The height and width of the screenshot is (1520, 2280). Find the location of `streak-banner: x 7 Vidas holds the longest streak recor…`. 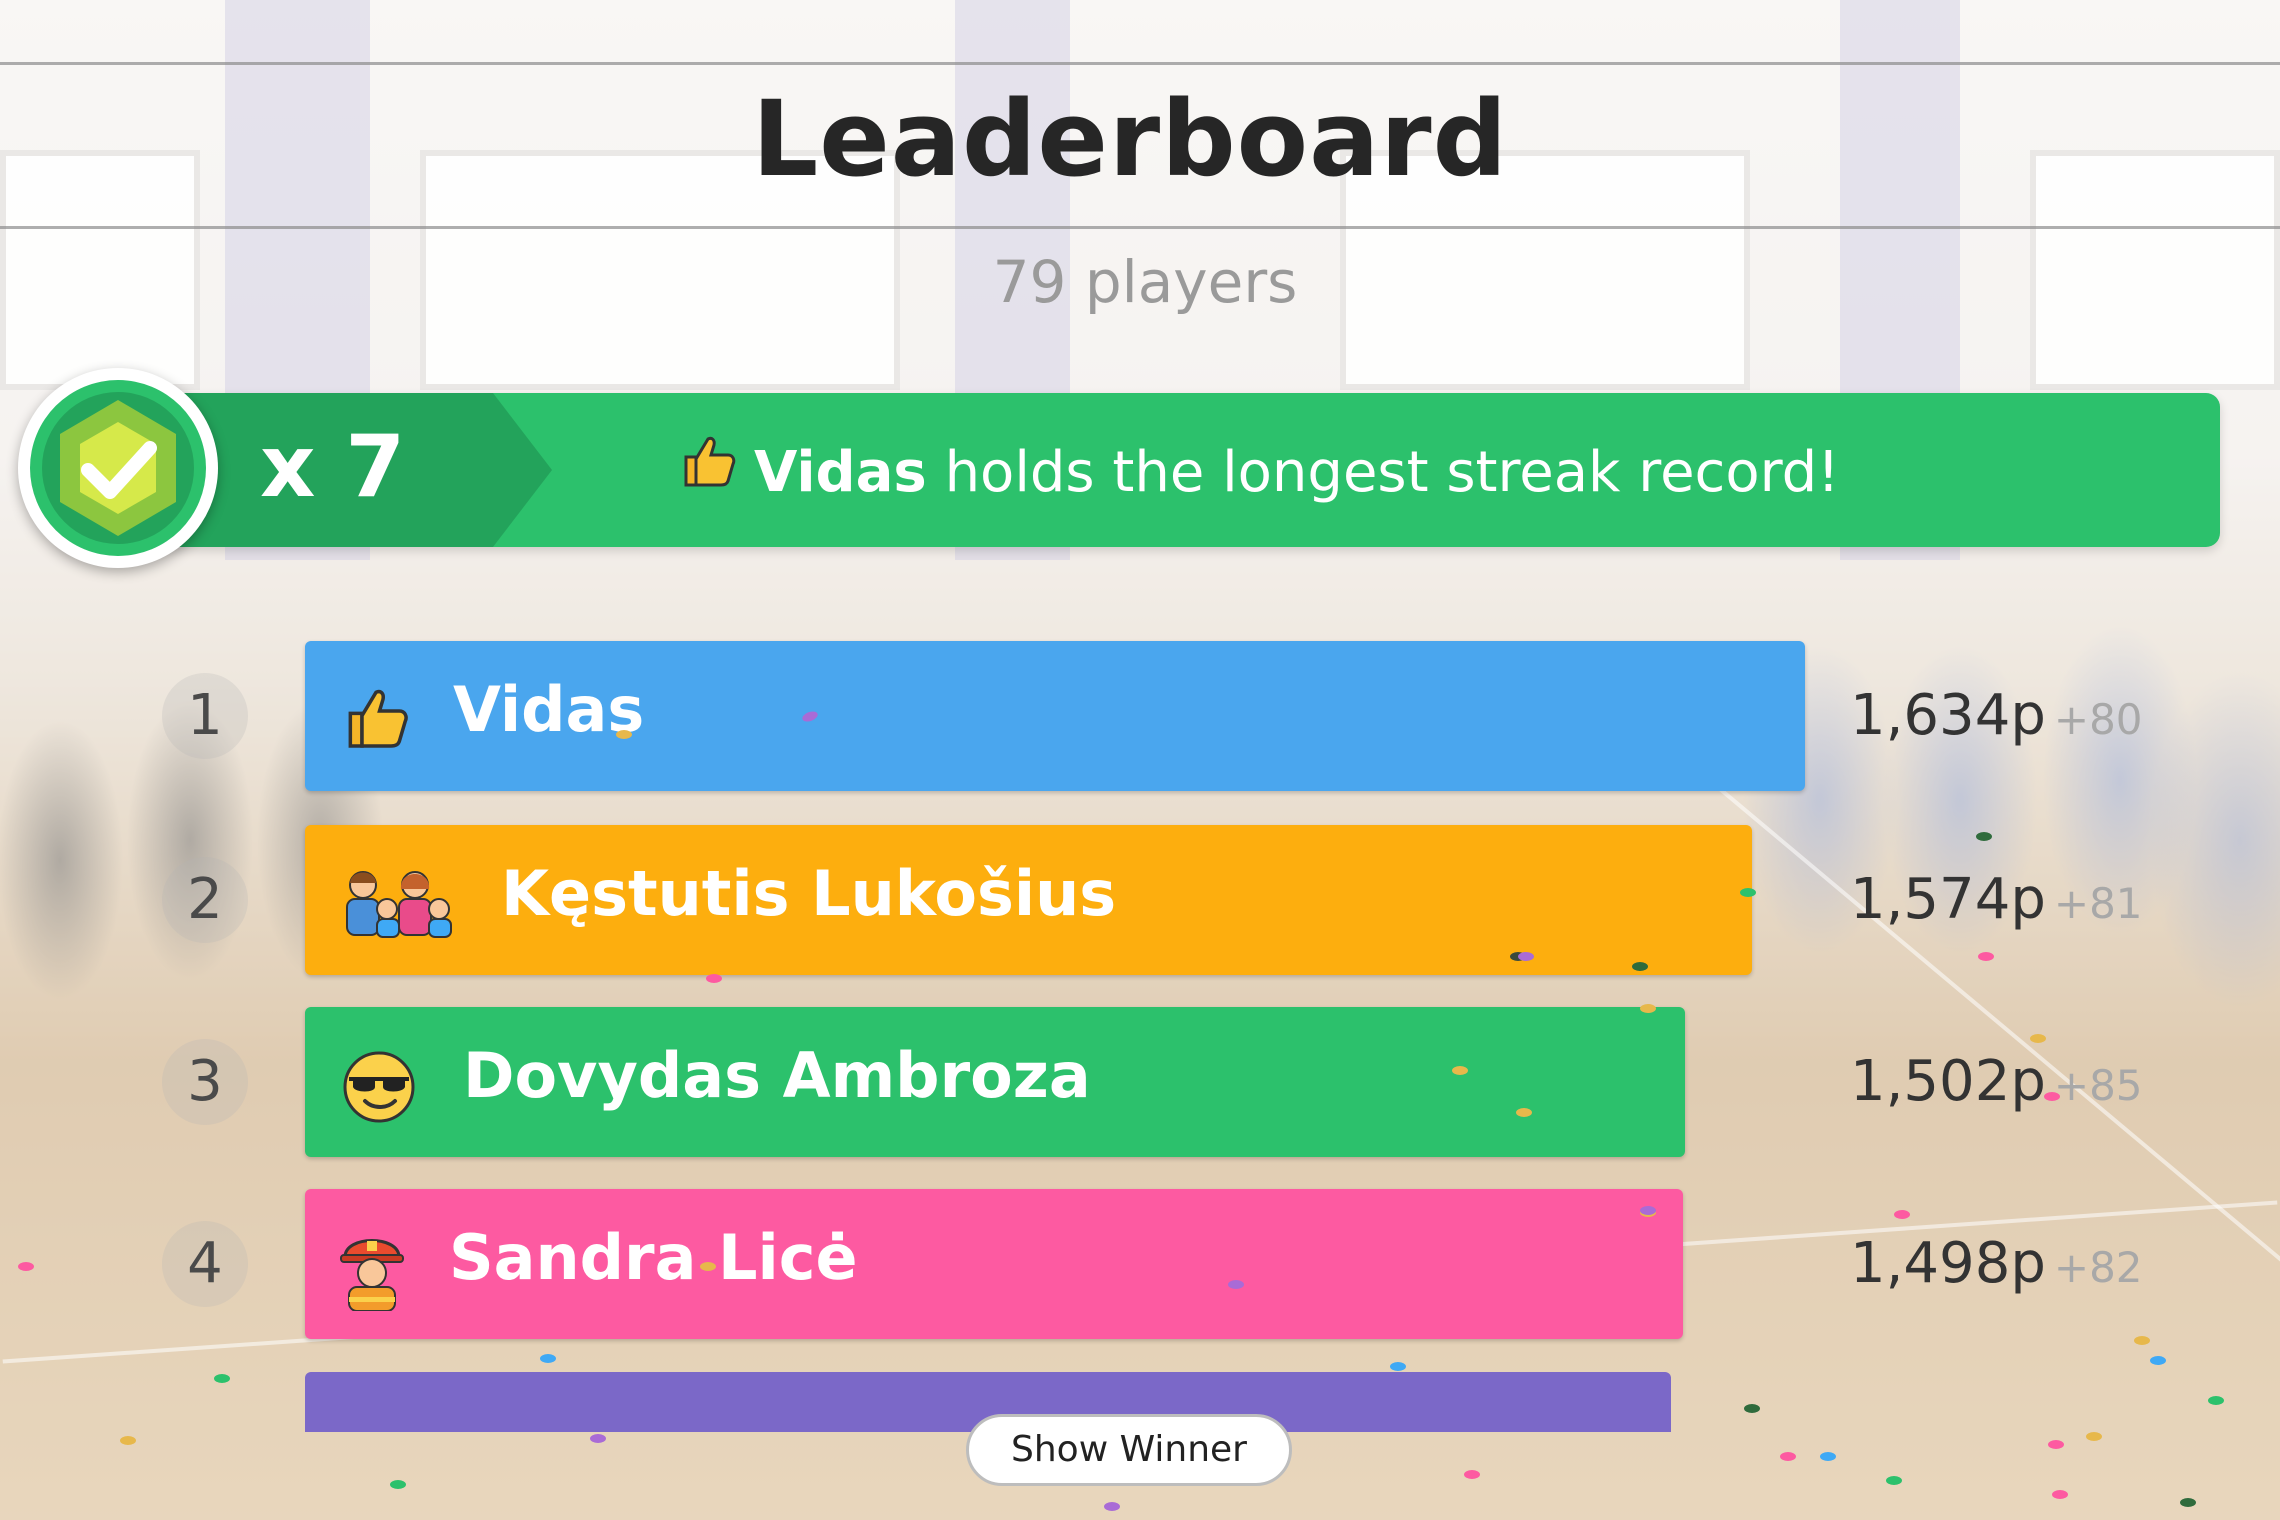

streak-banner: x 7 Vidas holds the longest streak recor… is located at coordinates (1140, 470).